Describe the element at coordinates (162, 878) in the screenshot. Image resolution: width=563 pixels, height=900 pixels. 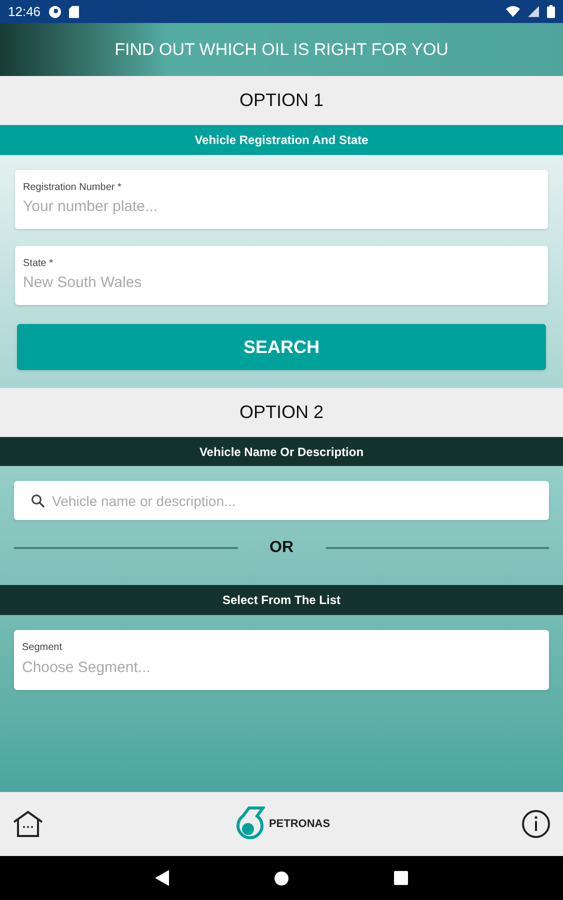
I see `back-icon` at that location.